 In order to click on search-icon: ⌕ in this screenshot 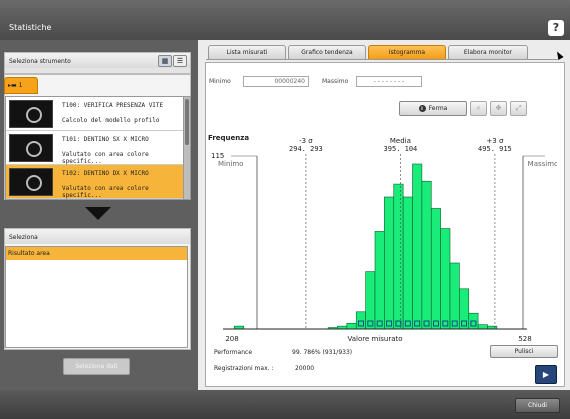, I will do `click(478, 108)`.